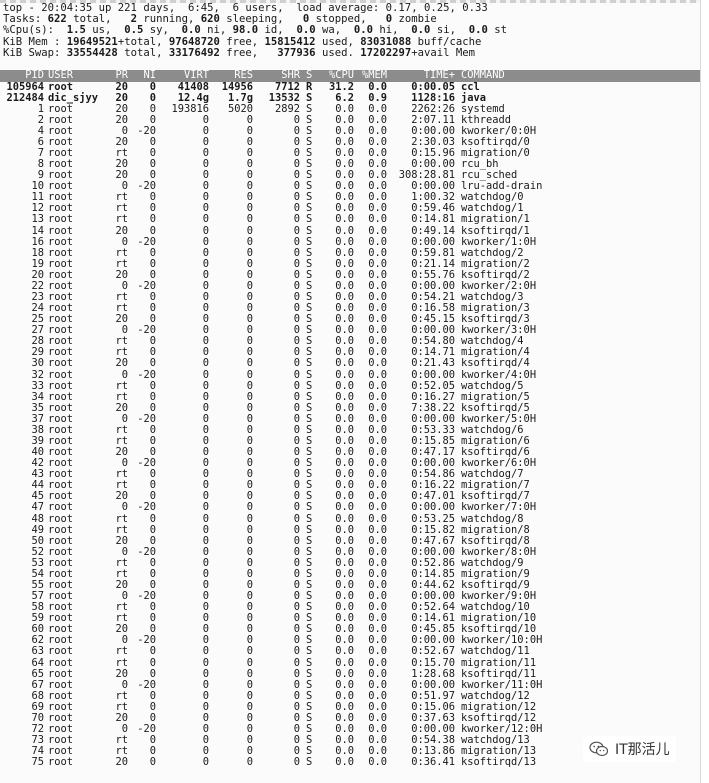 The width and height of the screenshot is (709, 783). I want to click on cell-cmd: migration/1, so click(495, 219).